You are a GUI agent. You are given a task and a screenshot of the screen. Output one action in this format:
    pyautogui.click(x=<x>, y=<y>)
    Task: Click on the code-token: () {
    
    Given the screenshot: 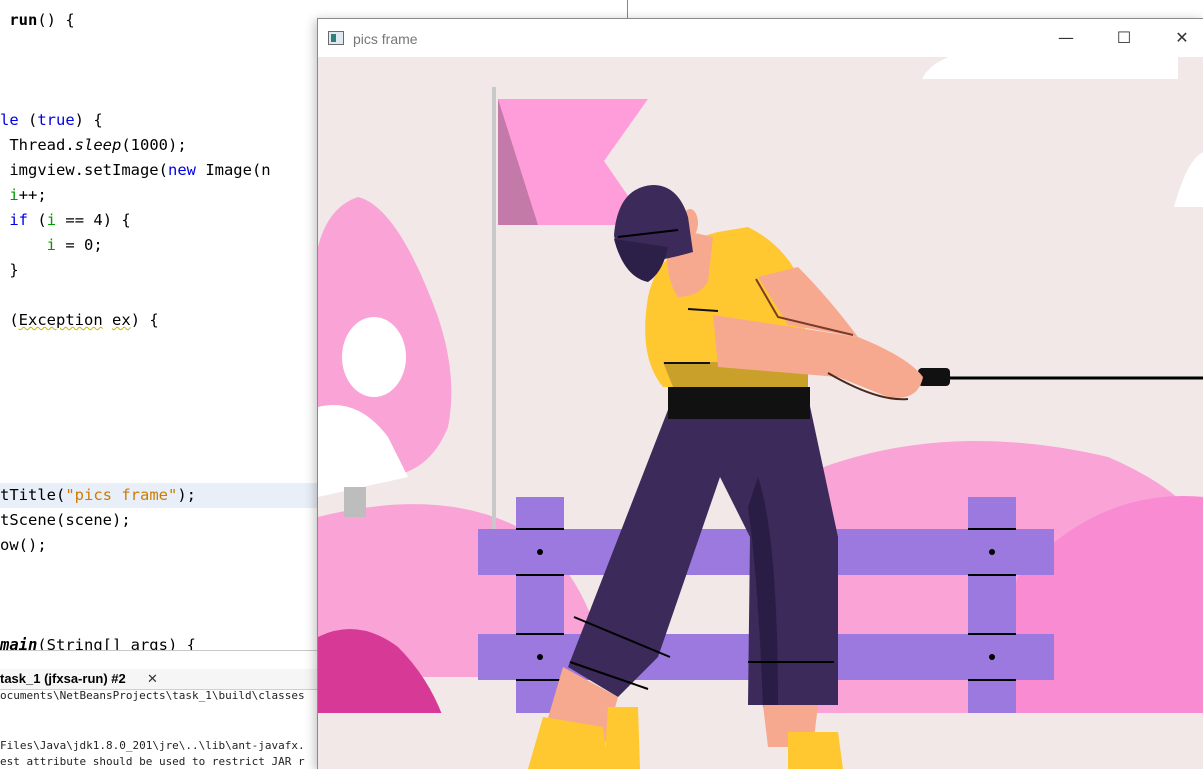 What is the action you would take?
    pyautogui.click(x=56, y=20)
    